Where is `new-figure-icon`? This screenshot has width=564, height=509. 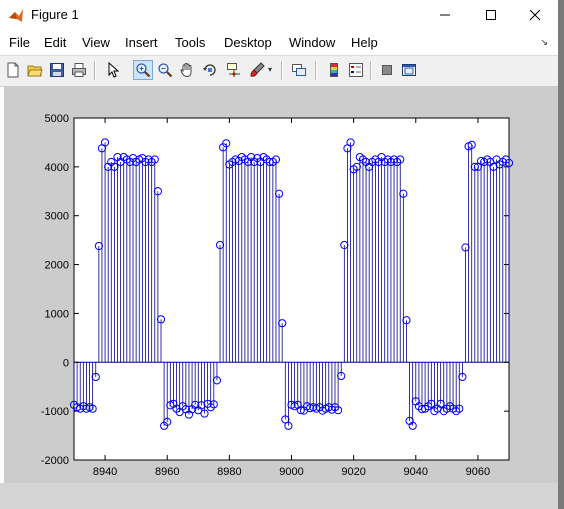 new-figure-icon is located at coordinates (13, 70).